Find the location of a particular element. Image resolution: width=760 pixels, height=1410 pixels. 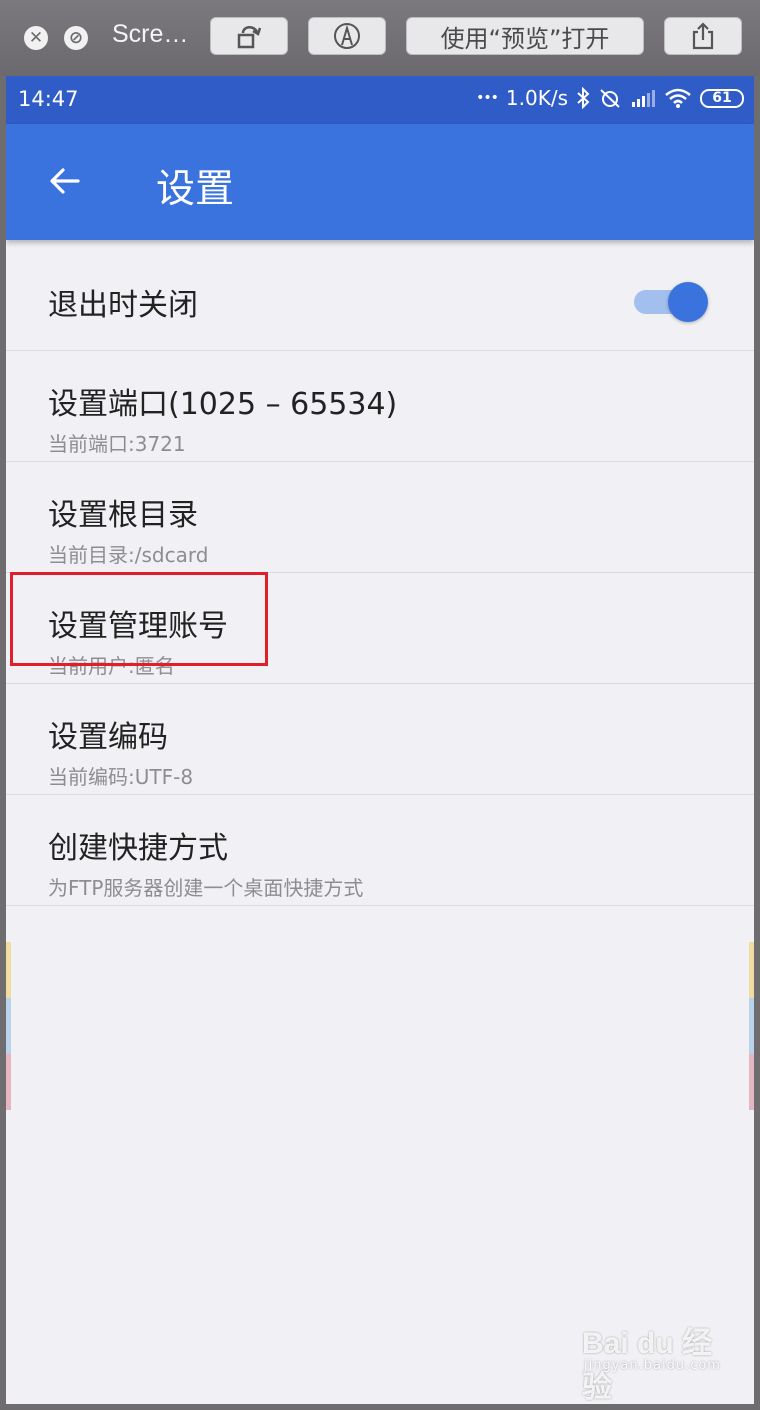

markup-pen-icon is located at coordinates (347, 36).